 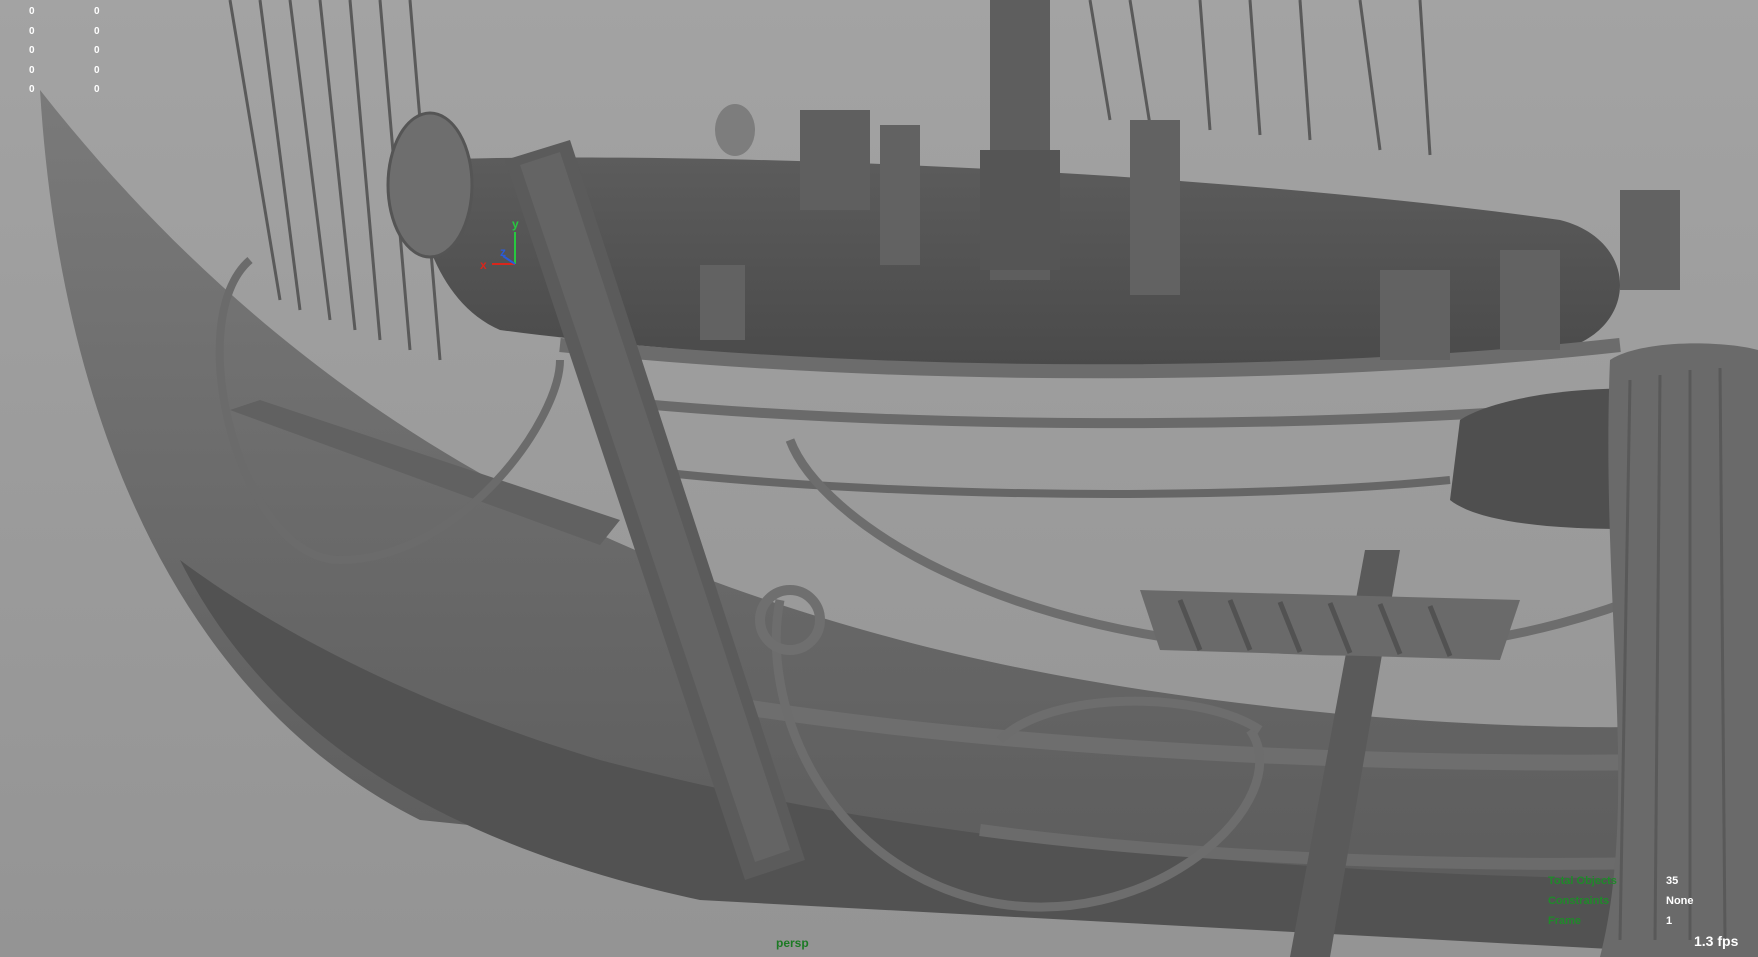 What do you see at coordinates (1648, 925) in the screenshot?
I see `hud-row-frame: Frame 1` at bounding box center [1648, 925].